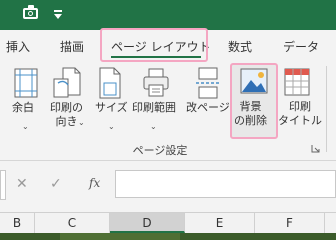  Describe the element at coordinates (290, 223) in the screenshot. I see `column-header-f: F` at that location.